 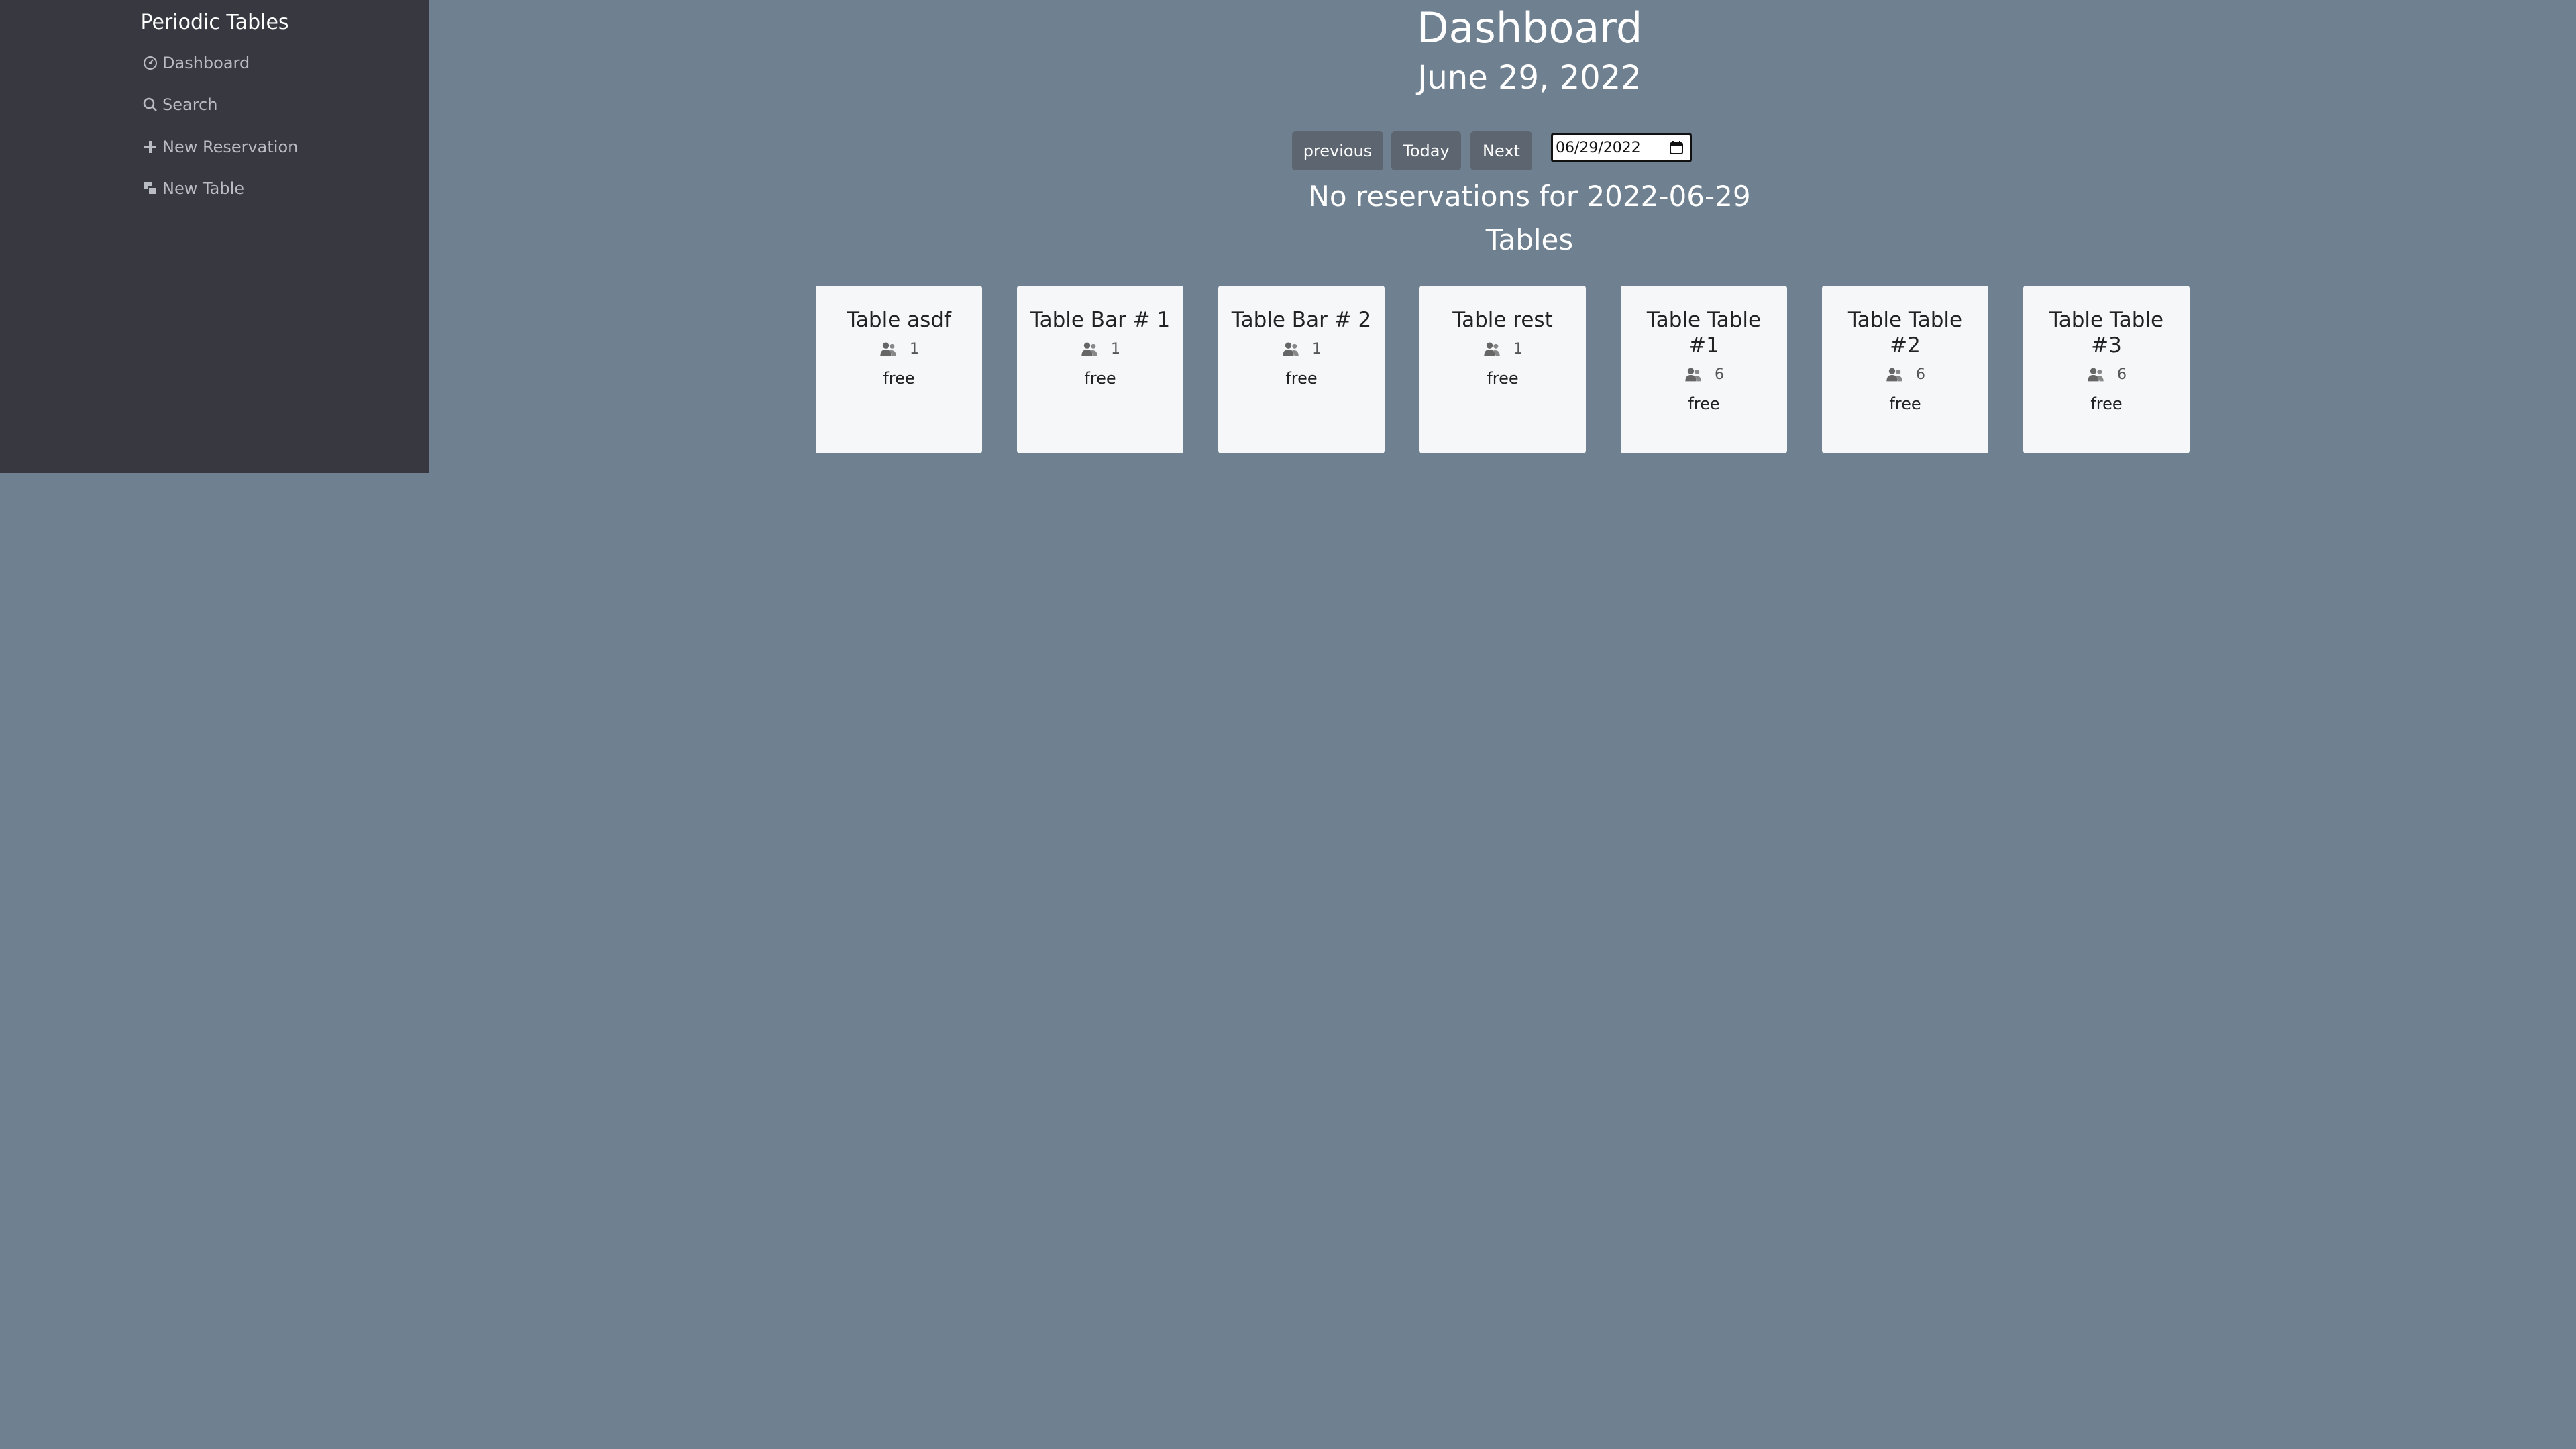 I want to click on previous-button: previous, so click(x=1337, y=150).